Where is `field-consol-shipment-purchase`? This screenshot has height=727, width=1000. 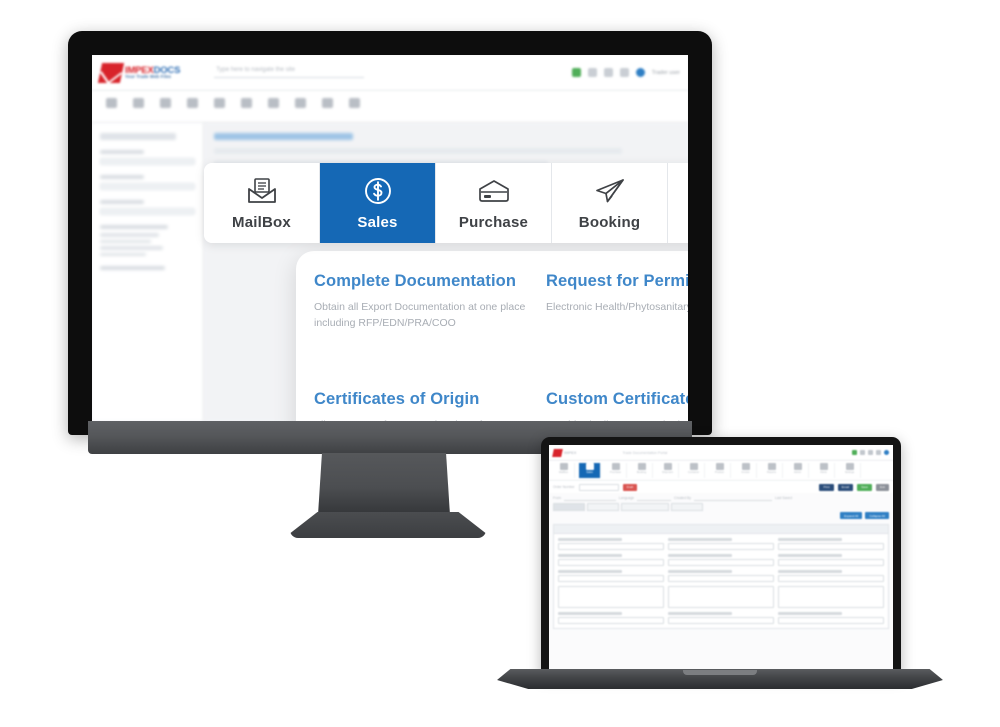
field-consol-shipment-purchase is located at coordinates (721, 618).